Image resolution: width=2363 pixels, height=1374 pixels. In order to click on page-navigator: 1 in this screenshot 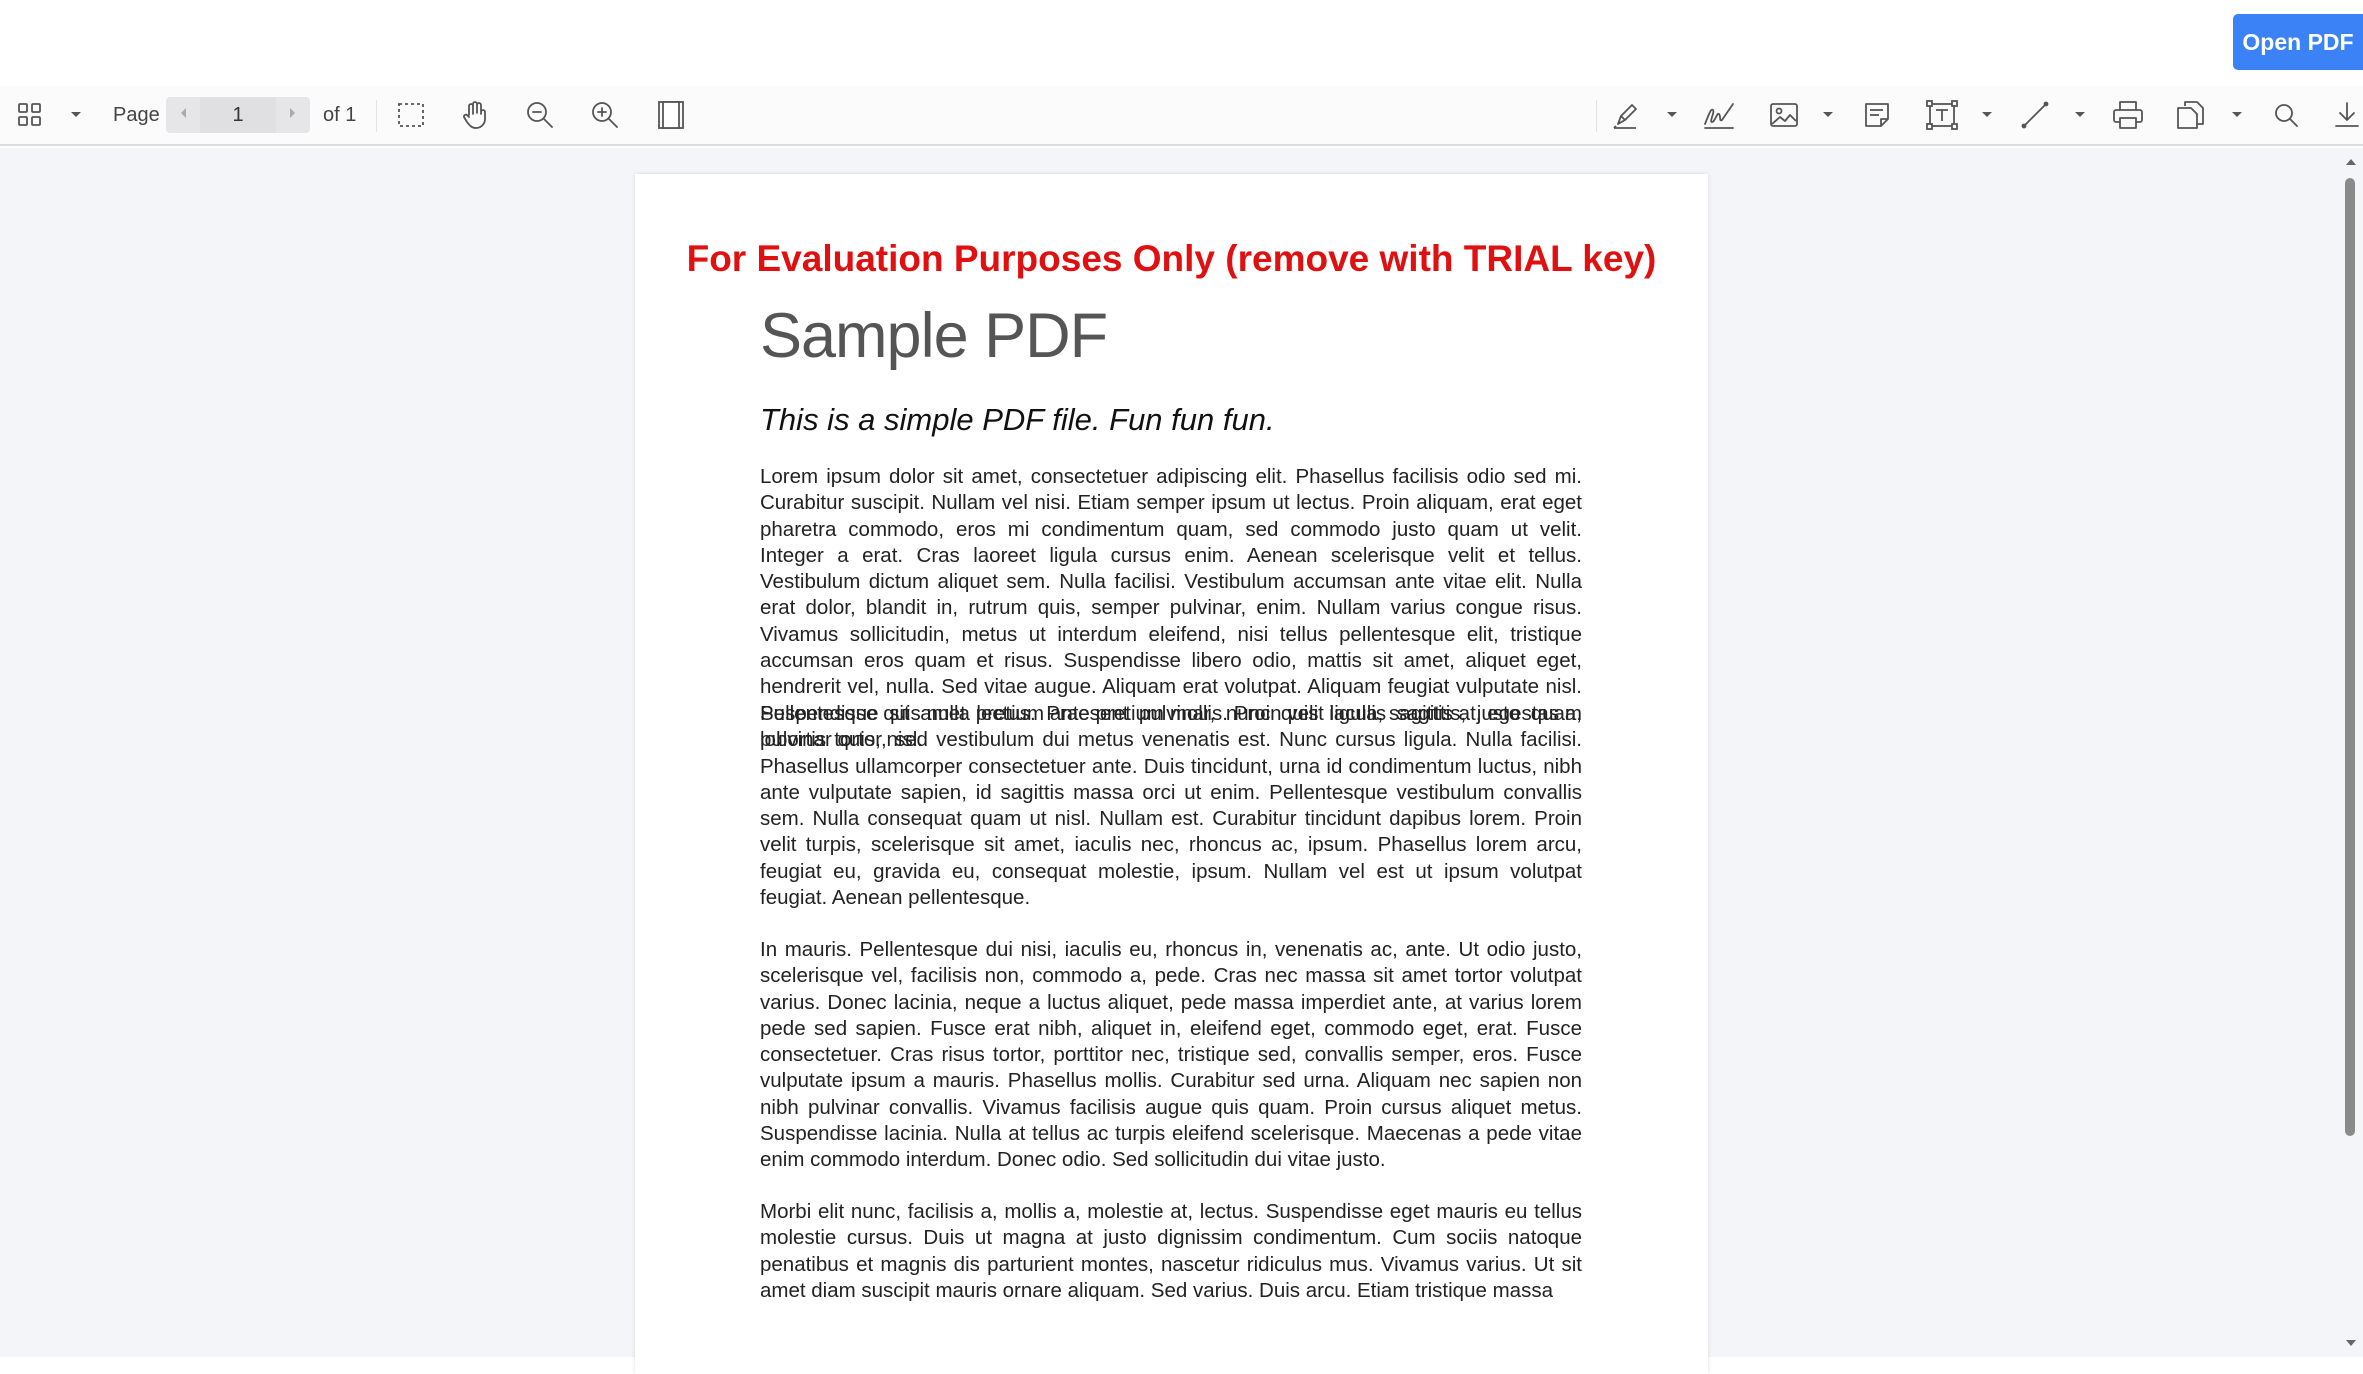, I will do `click(238, 115)`.